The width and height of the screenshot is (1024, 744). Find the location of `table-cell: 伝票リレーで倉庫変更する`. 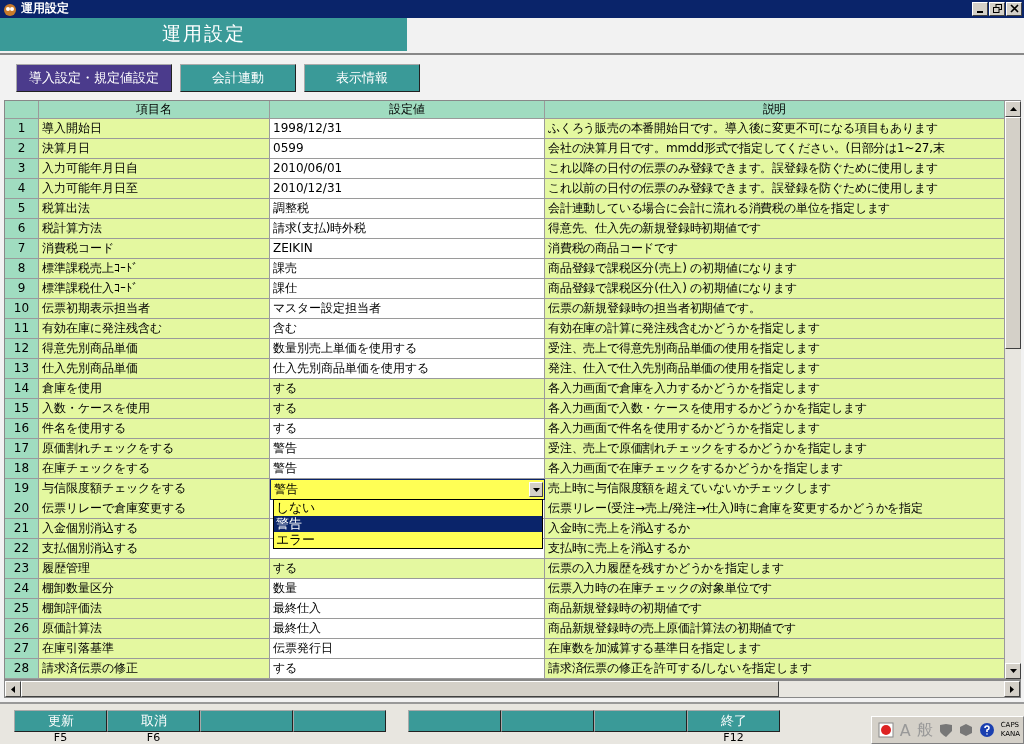

table-cell: 伝票リレーで倉庫変更する is located at coordinates (154, 509).